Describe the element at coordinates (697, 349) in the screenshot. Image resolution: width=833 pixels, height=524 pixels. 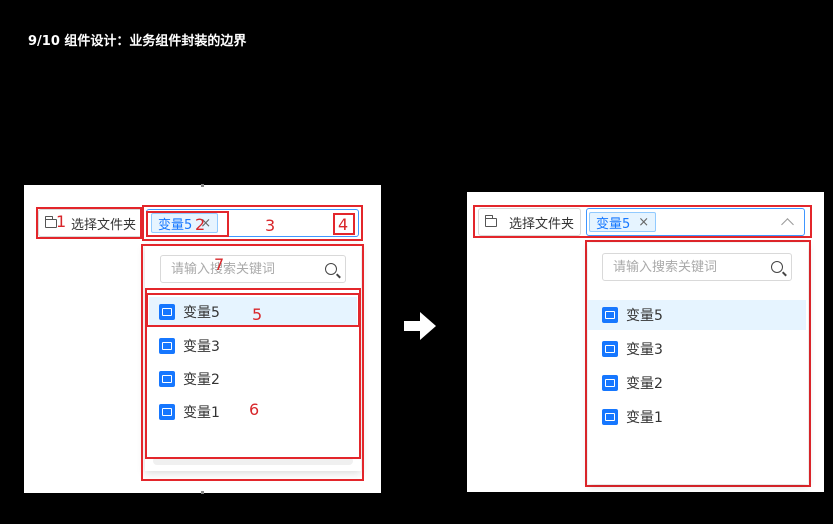
I see `list-item: 变量3` at that location.